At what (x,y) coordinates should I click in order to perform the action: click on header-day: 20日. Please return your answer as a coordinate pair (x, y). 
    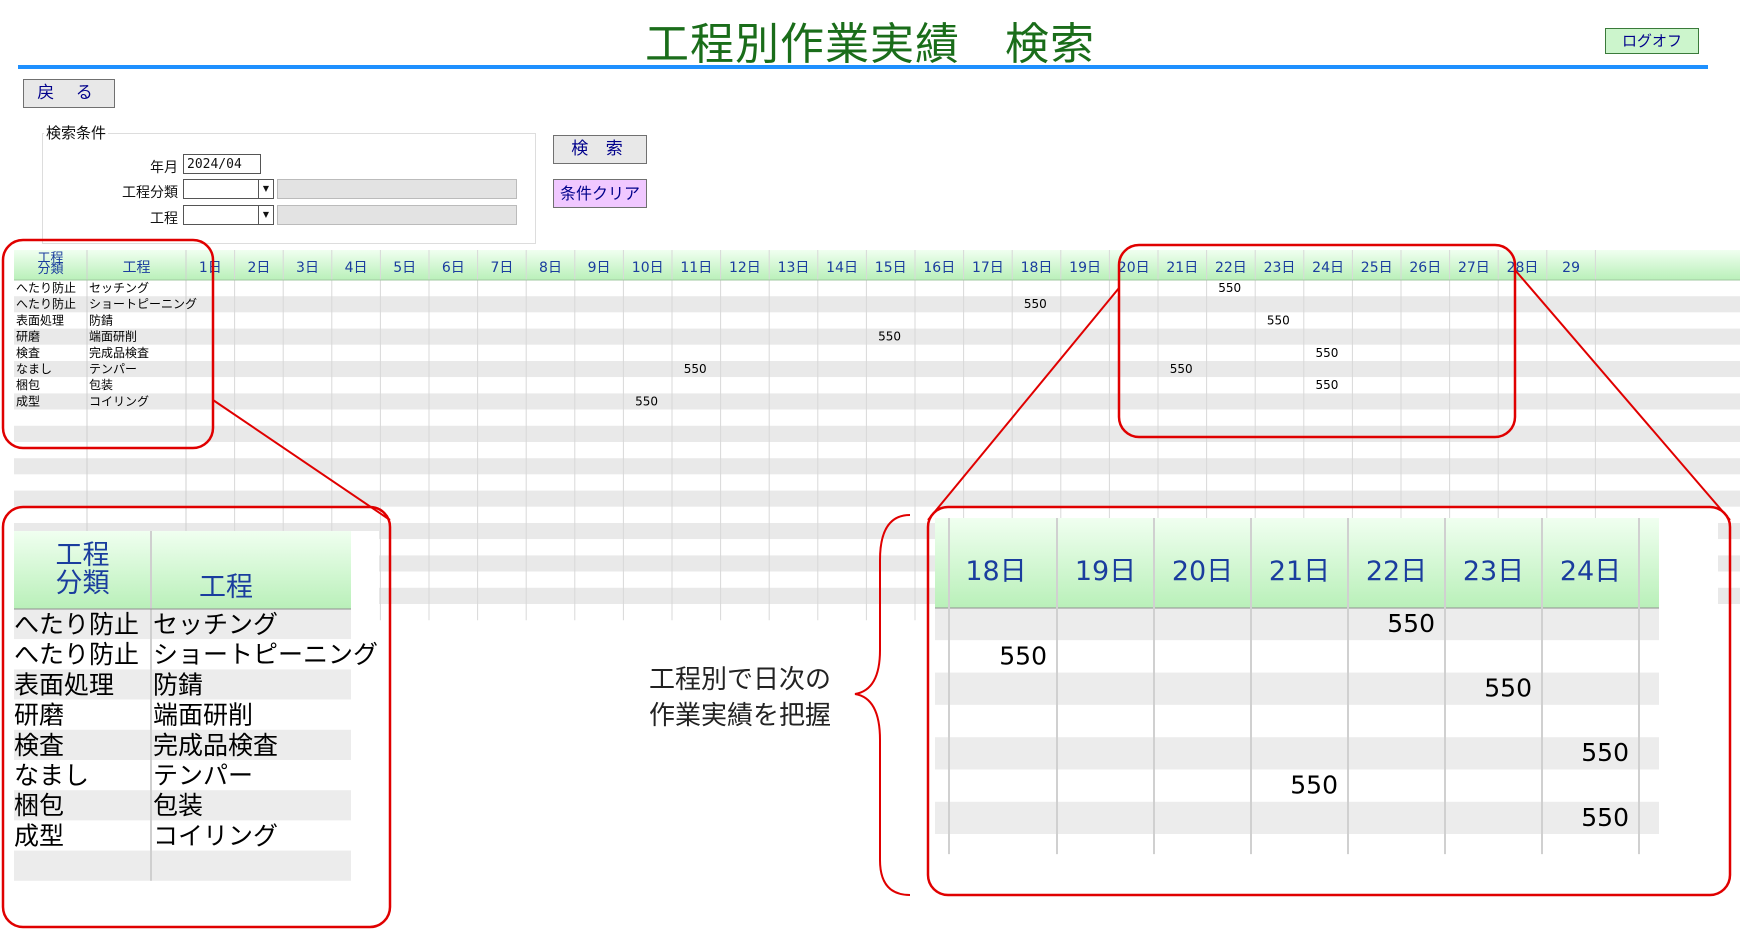
    Looking at the image, I should click on (1134, 268).